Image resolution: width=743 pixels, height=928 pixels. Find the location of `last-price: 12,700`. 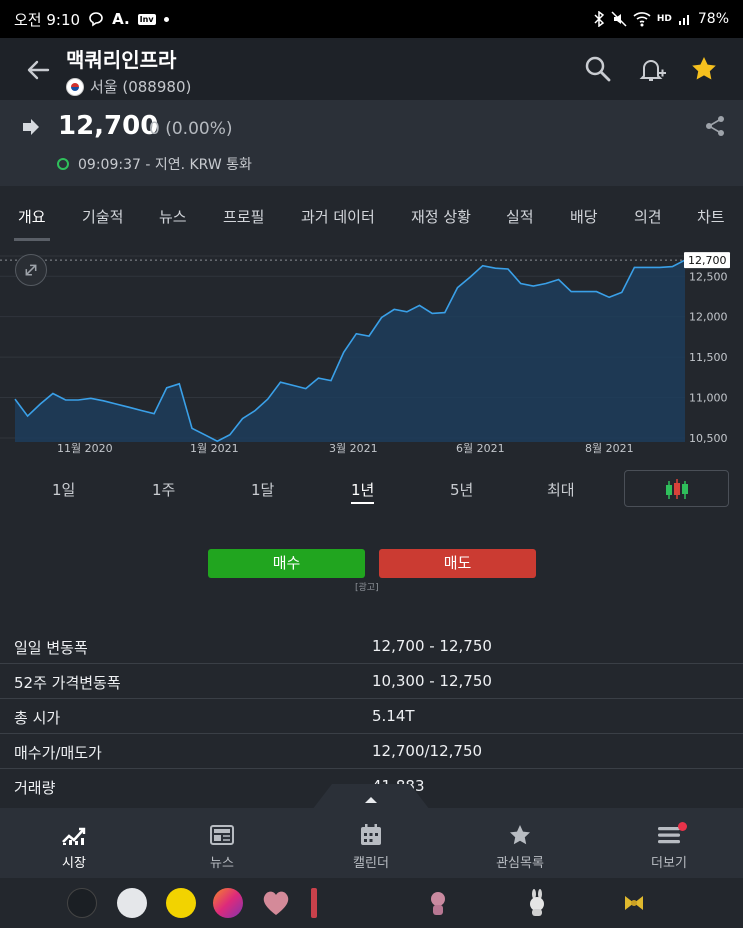

last-price: 12,700 is located at coordinates (108, 126).